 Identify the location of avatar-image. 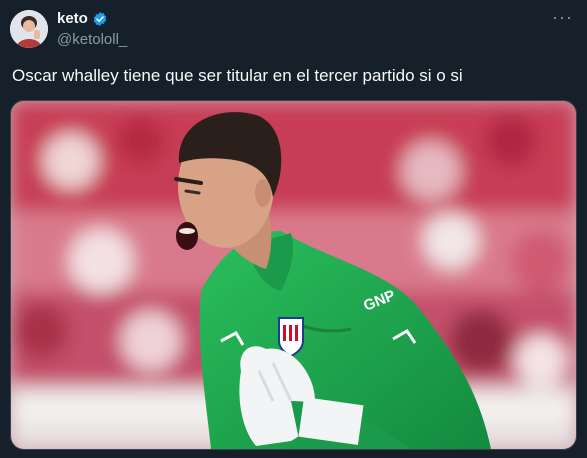
(29, 29).